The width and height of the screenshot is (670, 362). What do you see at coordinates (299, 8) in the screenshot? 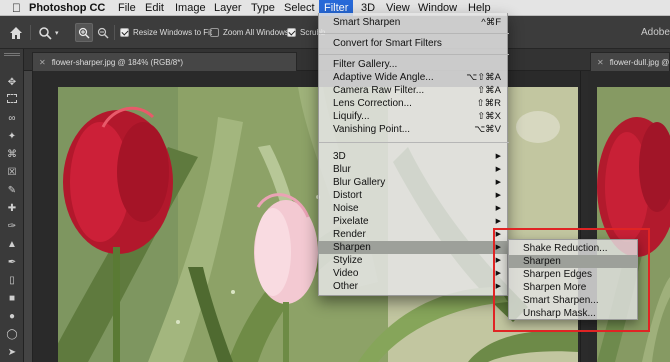
I see `menu-select: Select` at bounding box center [299, 8].